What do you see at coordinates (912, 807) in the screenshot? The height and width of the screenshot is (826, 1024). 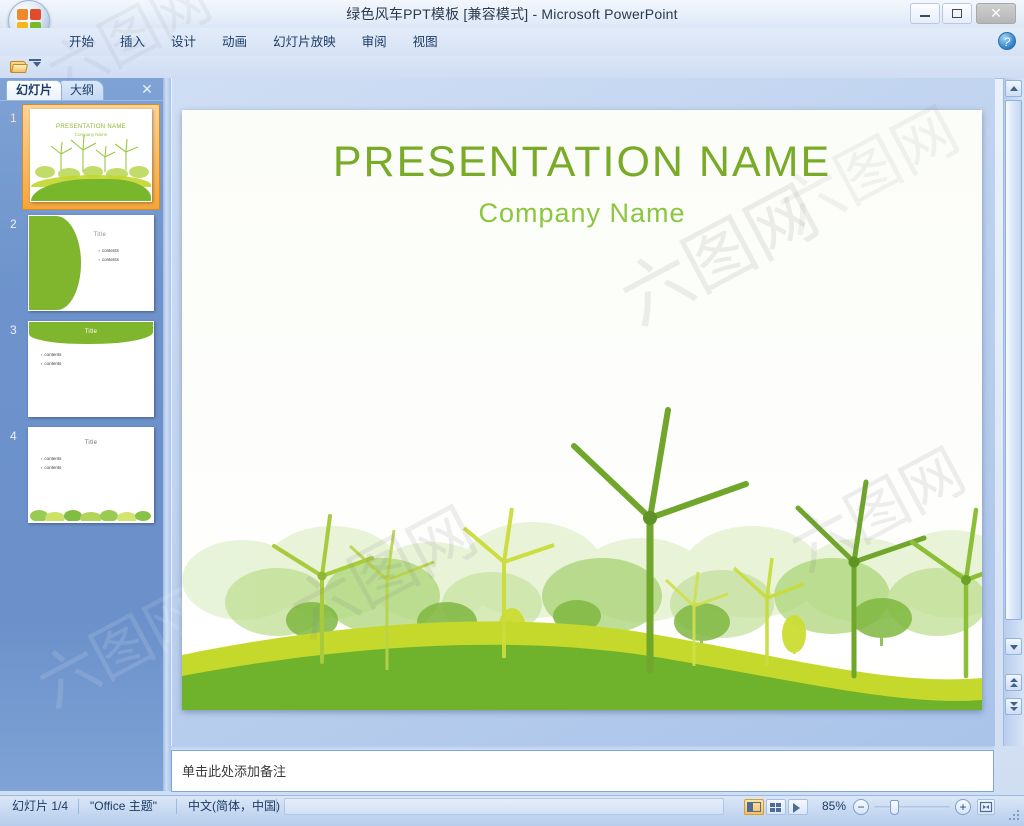 I see `zoom-slider-track` at bounding box center [912, 807].